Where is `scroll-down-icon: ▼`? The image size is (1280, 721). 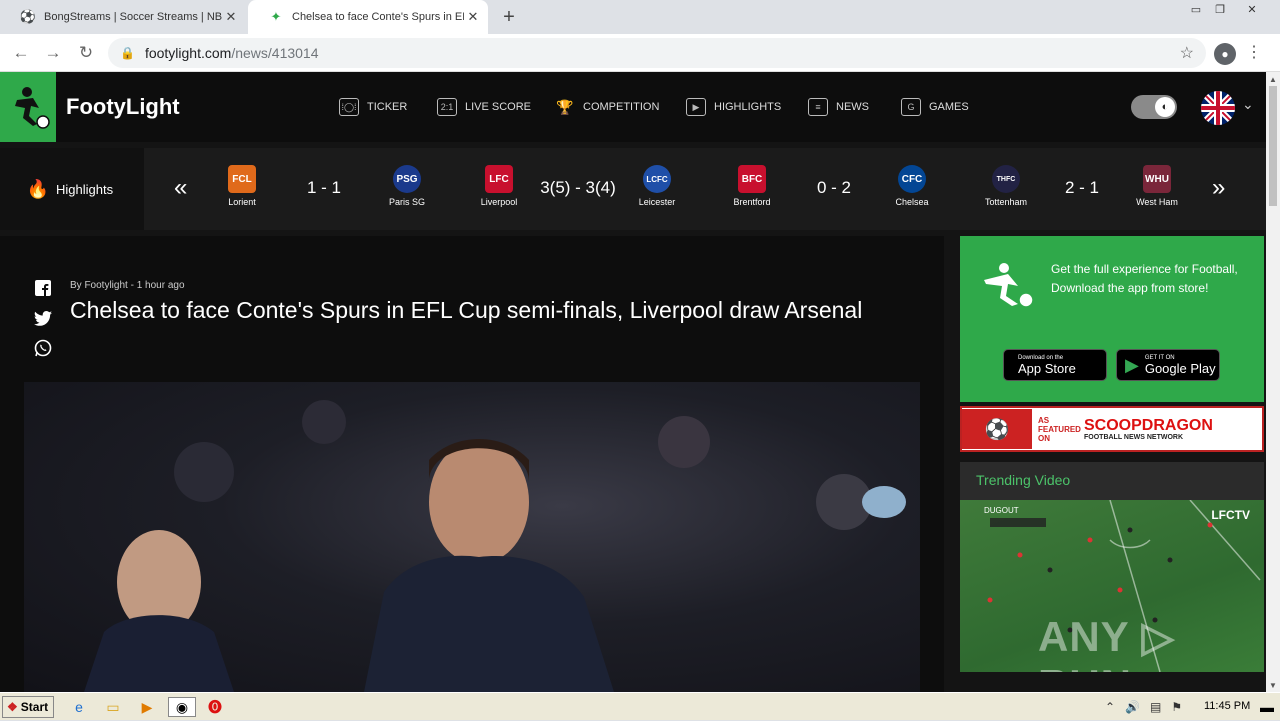
scroll-down-icon: ▼ is located at coordinates (1273, 685).